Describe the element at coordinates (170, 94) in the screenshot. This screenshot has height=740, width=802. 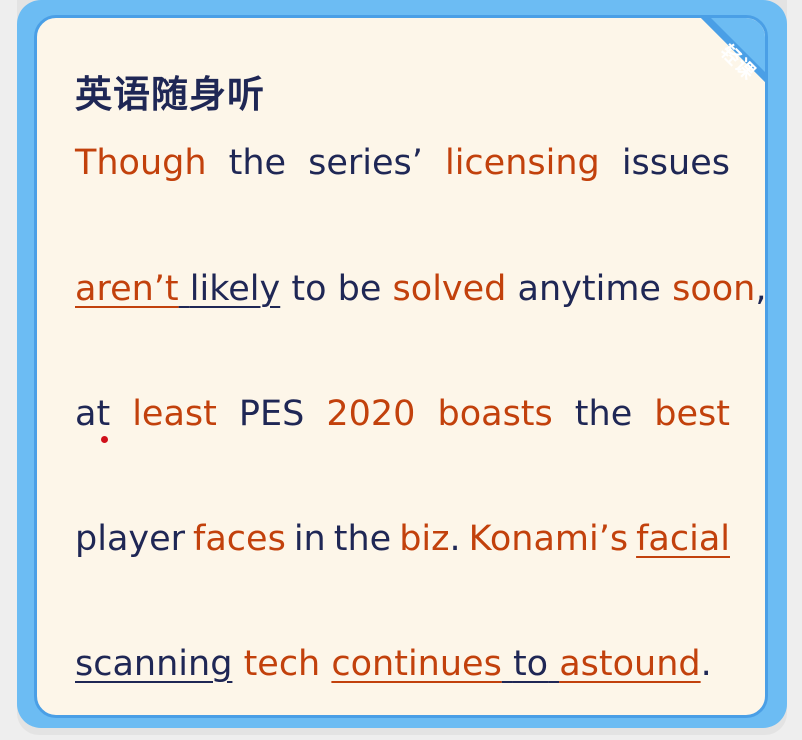
I see `page-title: 英语随身听` at that location.